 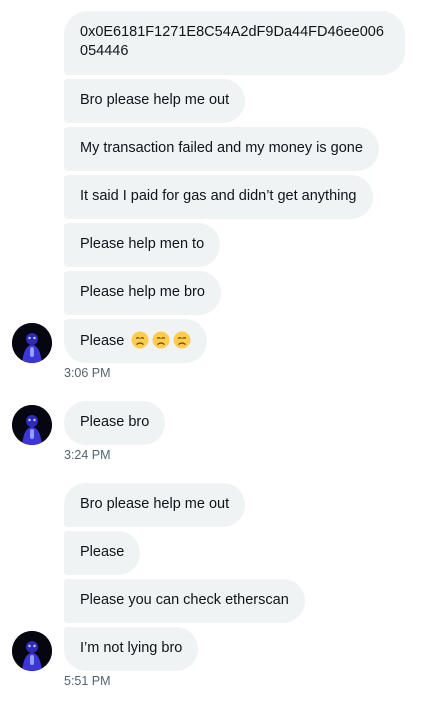 I want to click on message-text: I’m not lying bro, so click(x=131, y=648).